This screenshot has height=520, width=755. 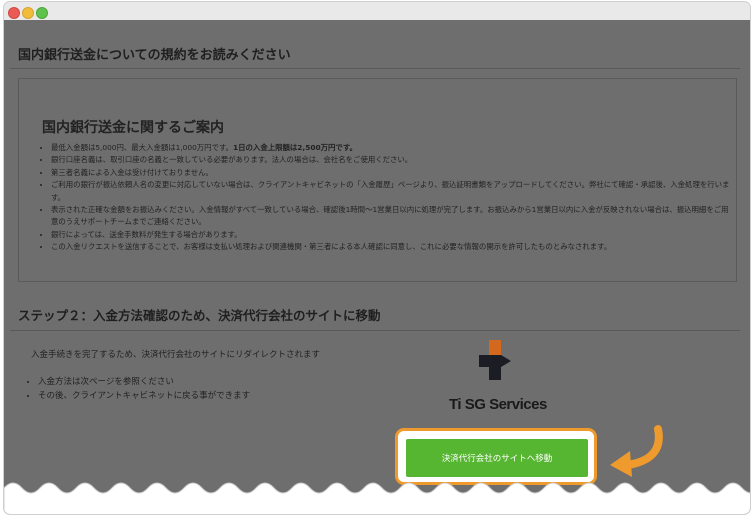 What do you see at coordinates (391, 235) in the screenshot?
I see `notice-item: 銀行によっては、送金手数料が発生する場合があります。` at bounding box center [391, 235].